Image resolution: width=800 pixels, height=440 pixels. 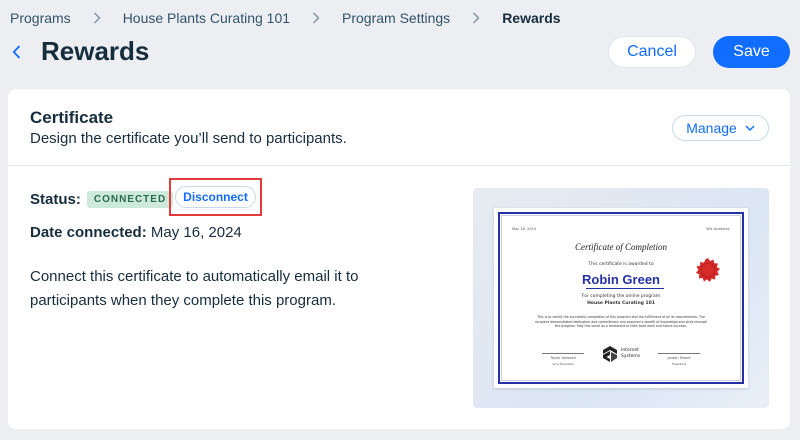 What do you see at coordinates (621, 247) in the screenshot?
I see `cert-title: Certificate of Completion` at bounding box center [621, 247].